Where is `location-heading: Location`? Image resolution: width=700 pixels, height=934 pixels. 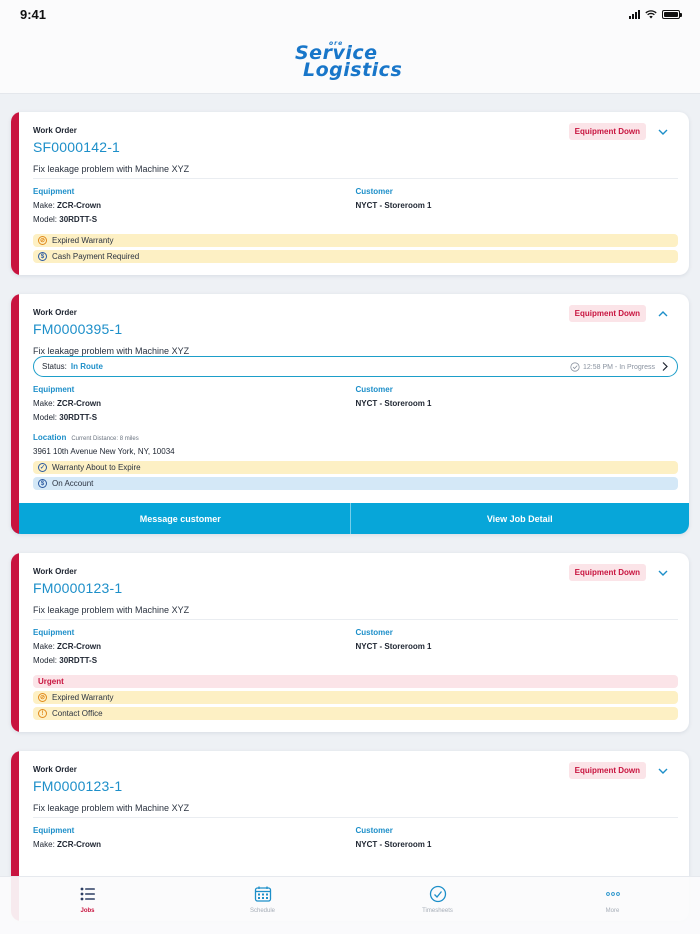 location-heading: Location is located at coordinates (50, 437).